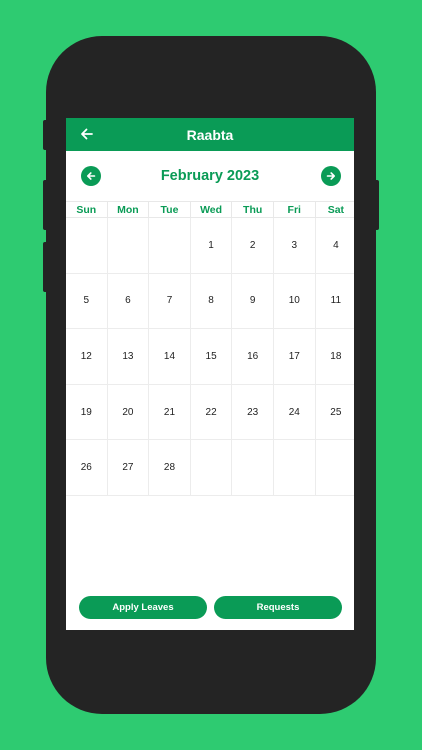  Describe the element at coordinates (87, 412) in the screenshot. I see `calendar-day: 19` at that location.